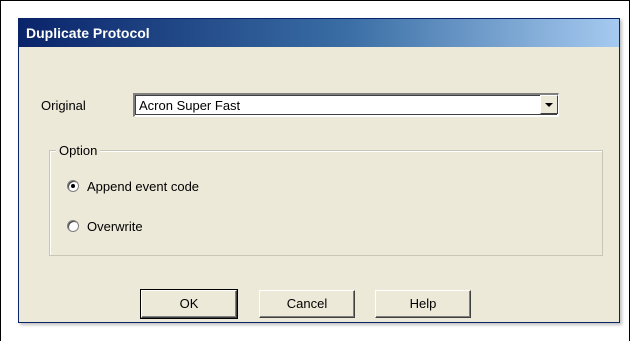  I want to click on append-event-code-option: Append event code, so click(133, 186).